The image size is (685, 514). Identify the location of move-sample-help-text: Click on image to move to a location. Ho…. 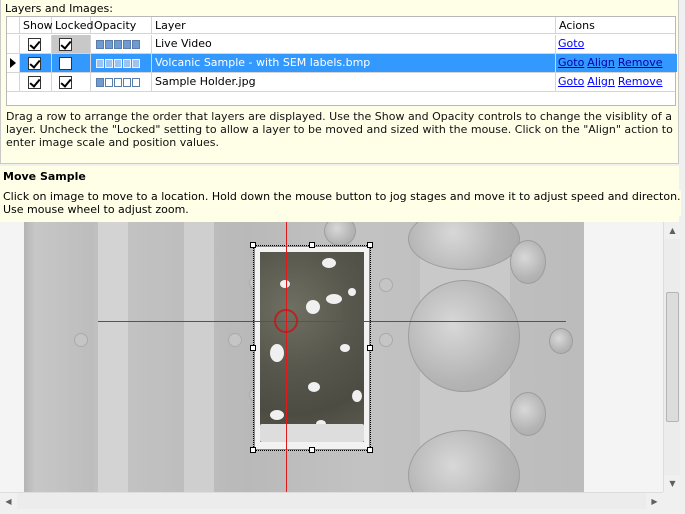
(342, 203).